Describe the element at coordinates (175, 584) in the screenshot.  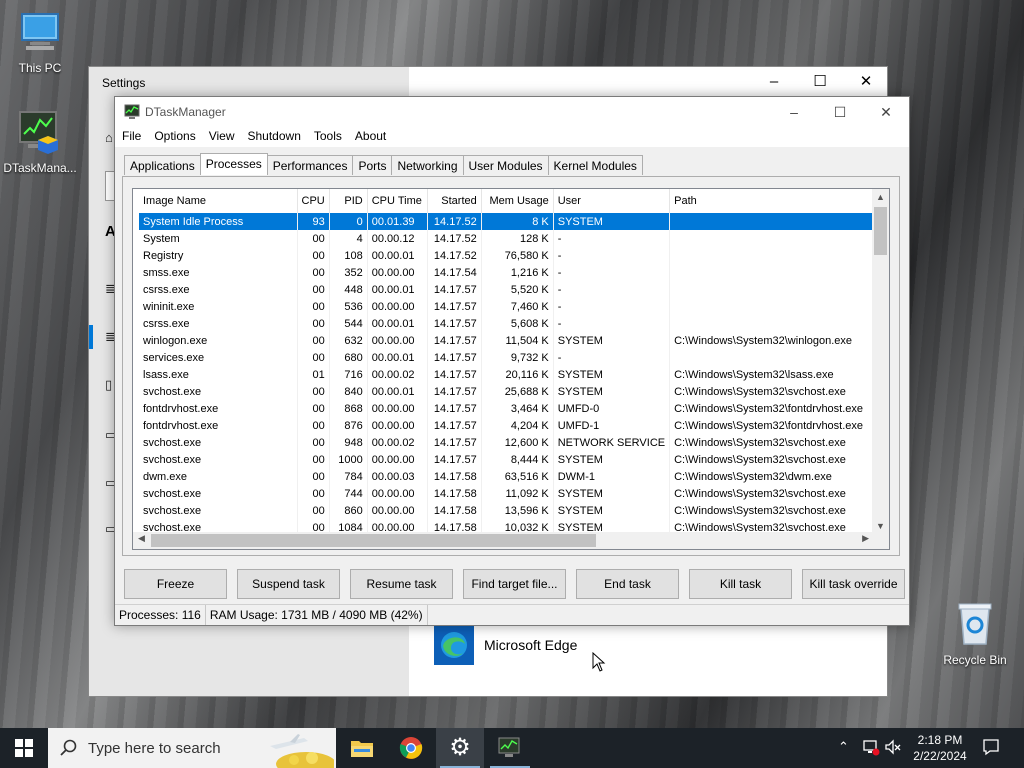
I see `freeze-button: Freeze` at that location.